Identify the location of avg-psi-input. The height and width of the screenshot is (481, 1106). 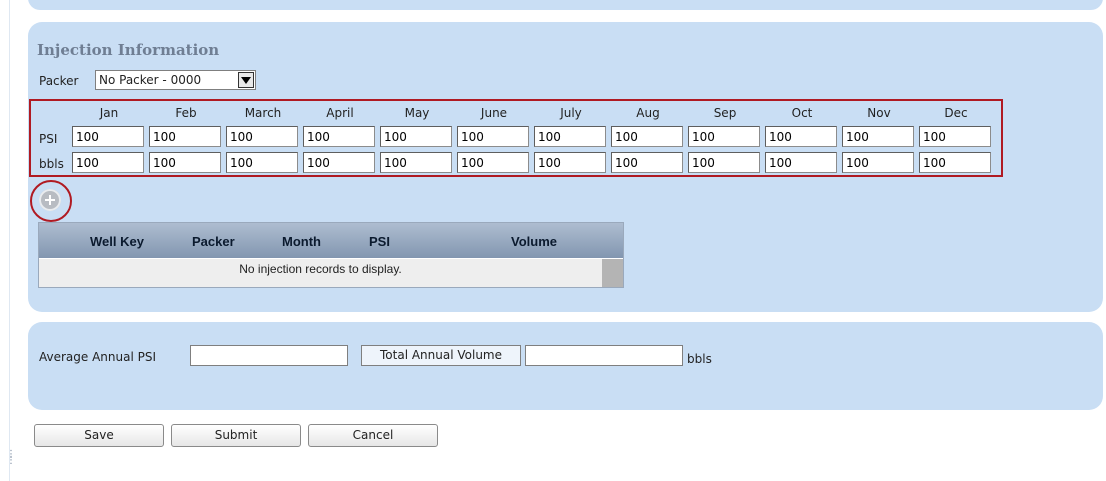
(269, 355).